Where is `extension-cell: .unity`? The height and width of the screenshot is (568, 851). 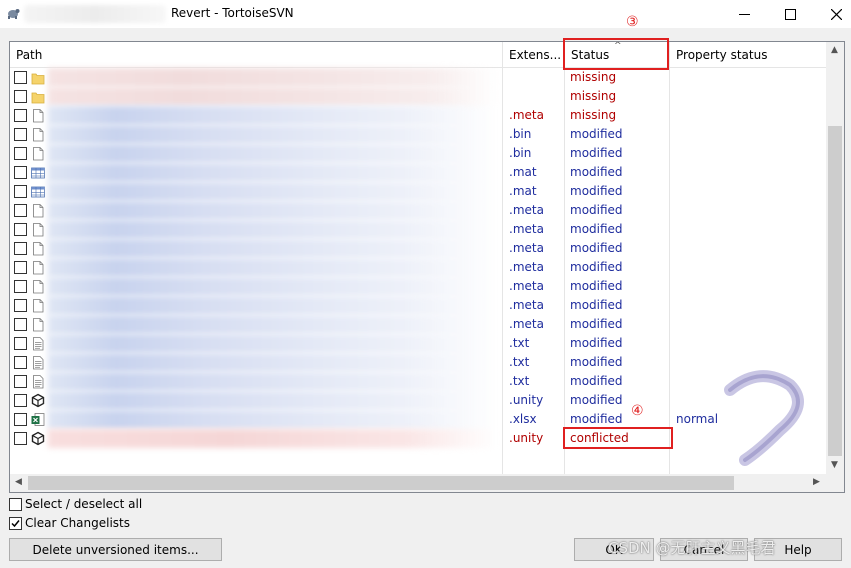
extension-cell: .unity is located at coordinates (526, 400).